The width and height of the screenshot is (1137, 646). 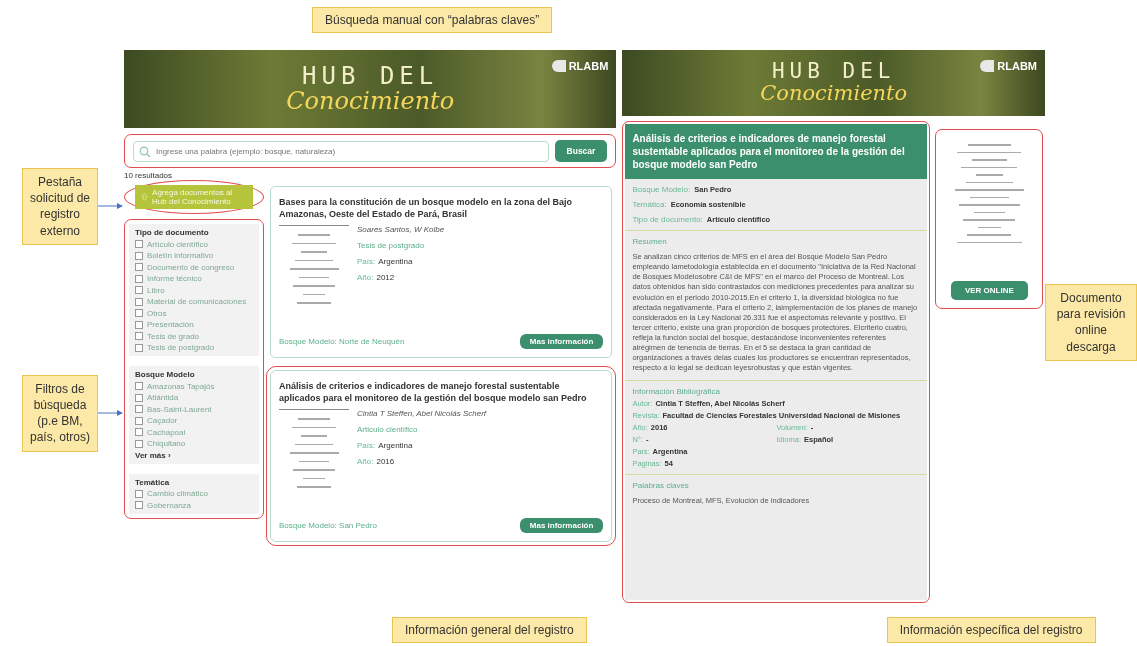 I want to click on section-title: Resumen, so click(x=650, y=241).